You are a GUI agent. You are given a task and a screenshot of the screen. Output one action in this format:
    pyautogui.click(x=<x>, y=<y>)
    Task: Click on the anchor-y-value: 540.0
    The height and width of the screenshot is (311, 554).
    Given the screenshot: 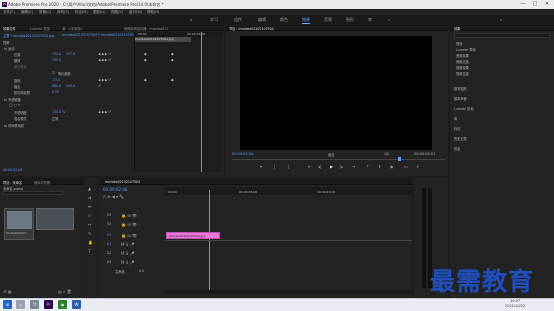 What is the action you would take?
    pyautogui.click(x=70, y=86)
    